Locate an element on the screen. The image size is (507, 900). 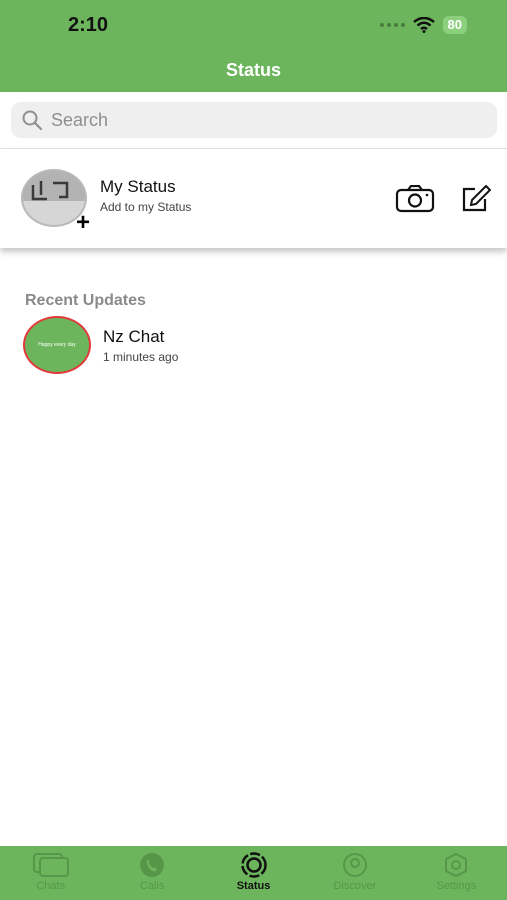
search-input is located at coordinates (261, 120).